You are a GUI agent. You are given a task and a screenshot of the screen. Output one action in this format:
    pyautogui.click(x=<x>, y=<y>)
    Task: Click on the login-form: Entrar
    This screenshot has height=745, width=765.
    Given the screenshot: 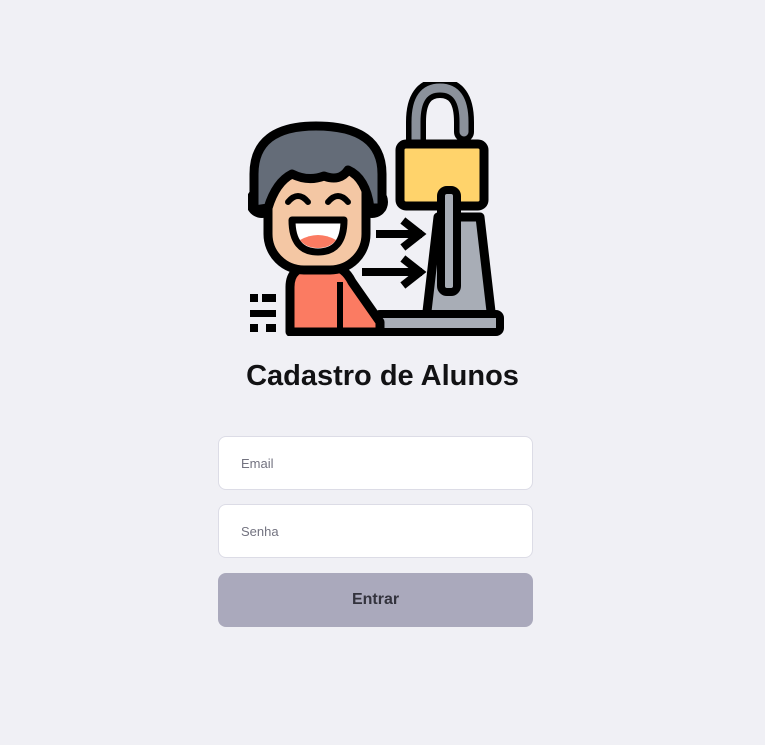 What is the action you would take?
    pyautogui.click(x=375, y=531)
    